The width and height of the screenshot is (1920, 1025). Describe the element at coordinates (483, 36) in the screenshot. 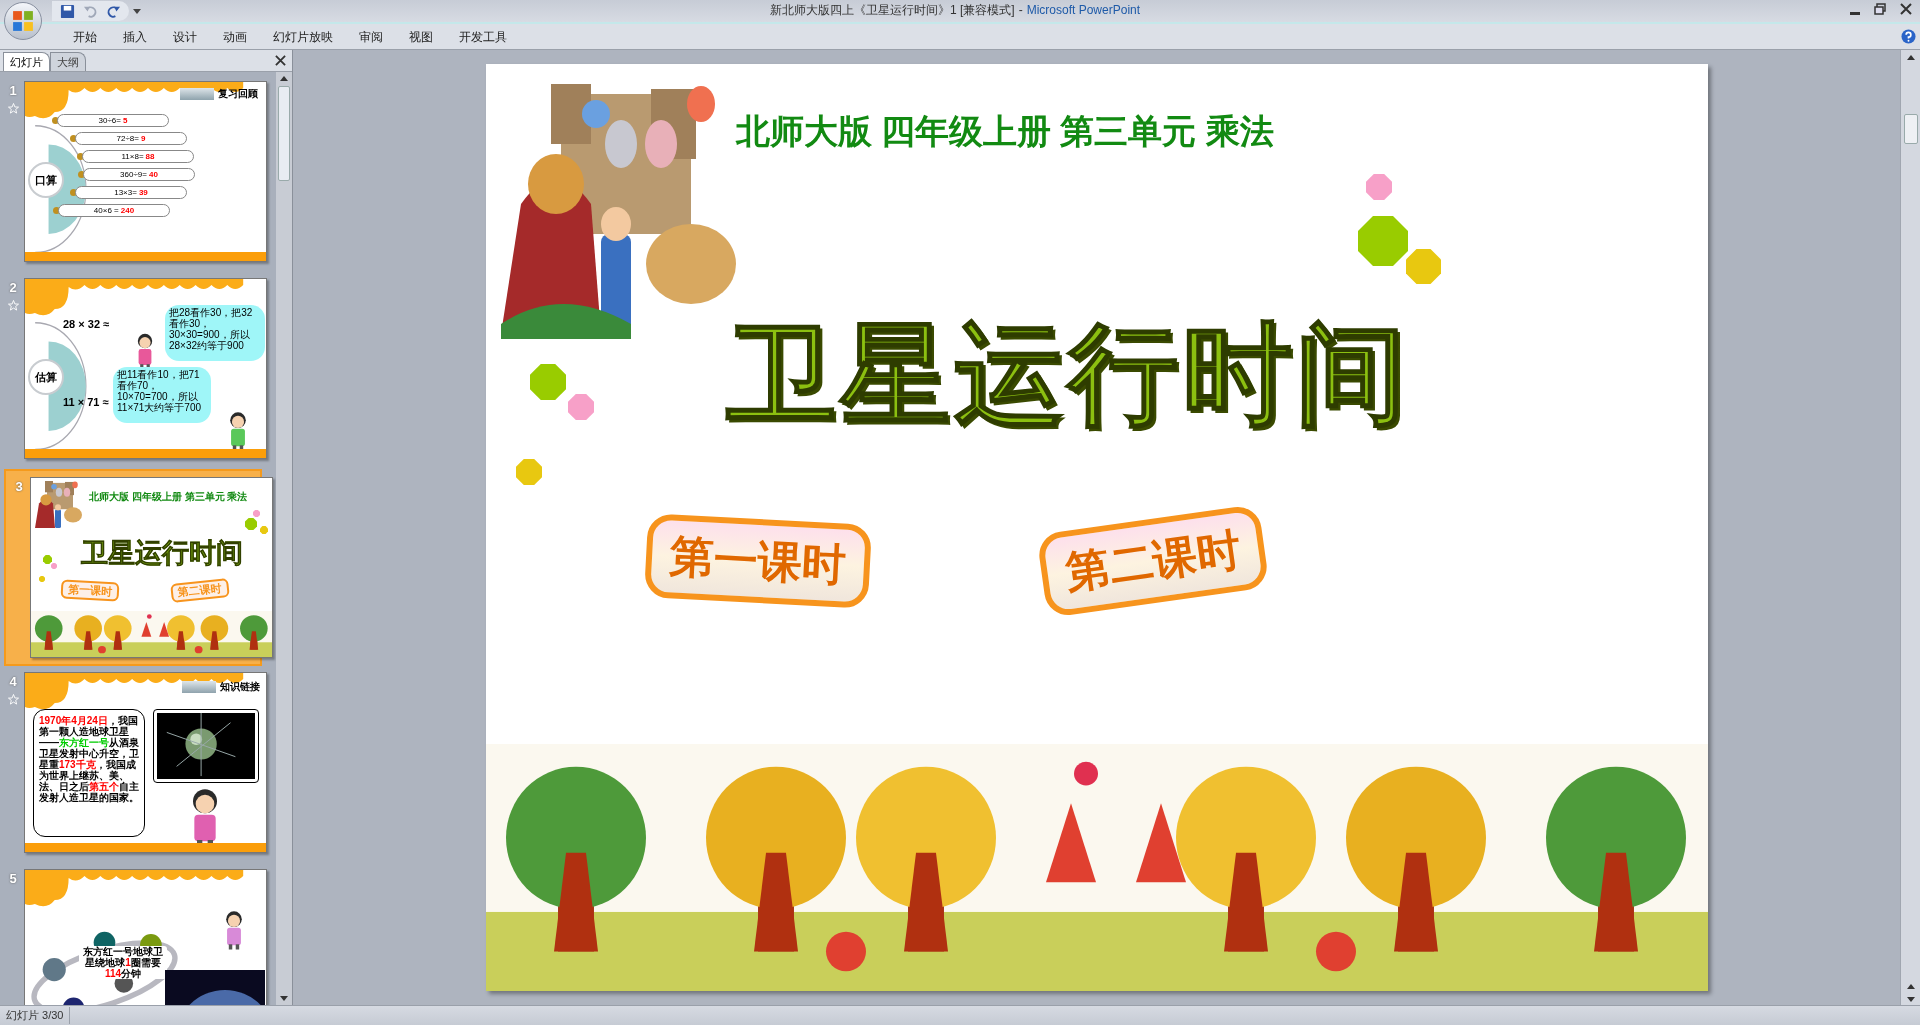

I see `ribbon-tab: 开发工具` at that location.